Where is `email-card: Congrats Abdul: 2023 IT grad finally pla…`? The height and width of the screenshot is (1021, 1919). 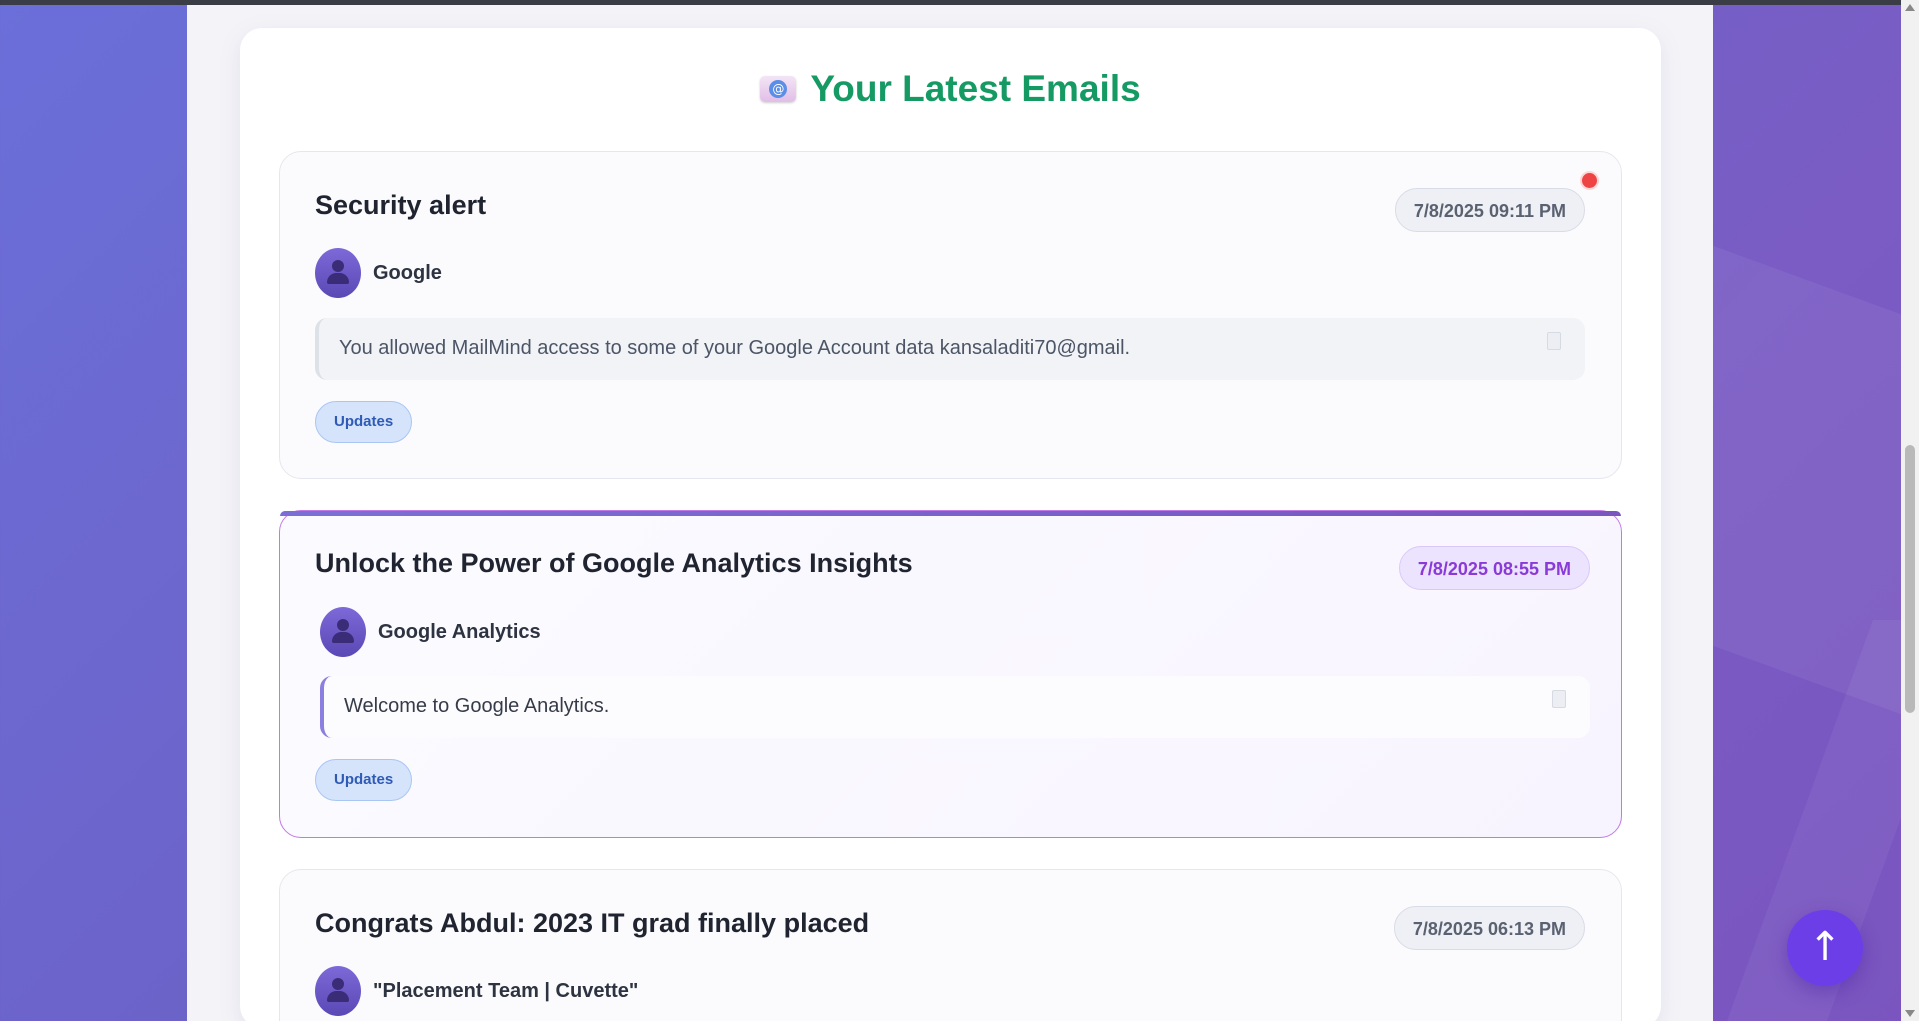 email-card: Congrats Abdul: 2023 IT grad finally pla… is located at coordinates (950, 945).